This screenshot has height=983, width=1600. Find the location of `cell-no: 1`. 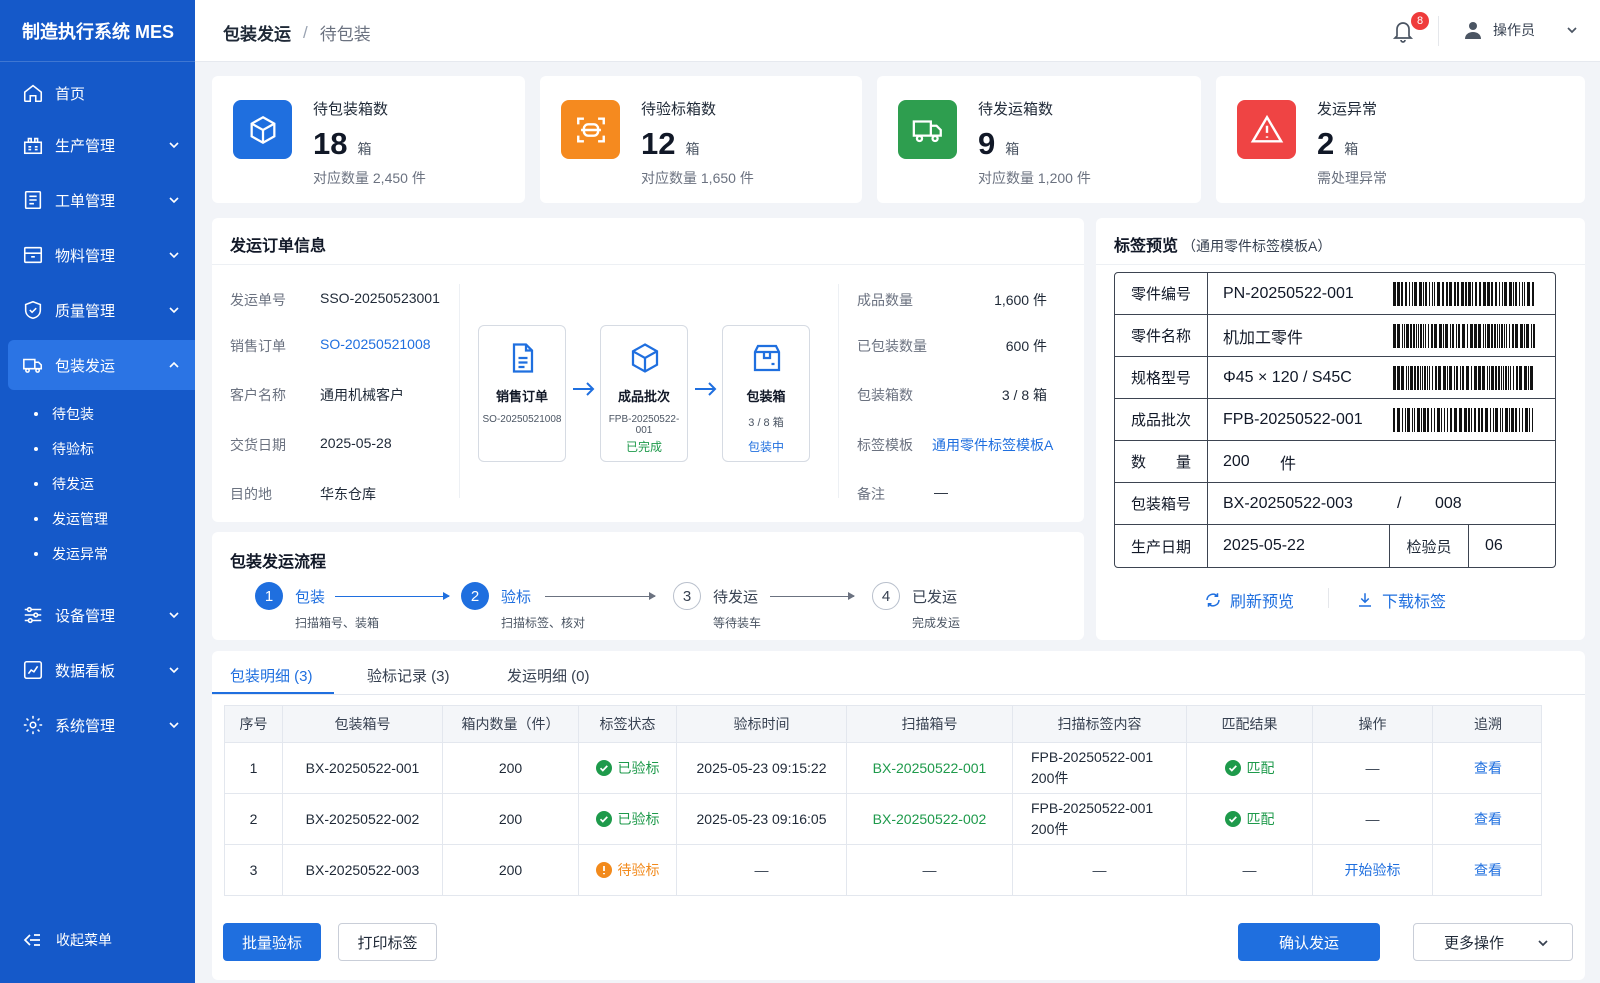

cell-no: 1 is located at coordinates (254, 768).